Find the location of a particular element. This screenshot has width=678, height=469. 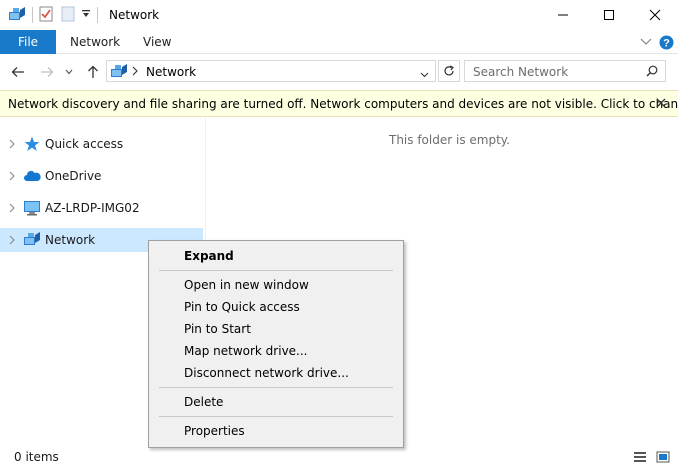

breadcrumb-chevron-icon is located at coordinates (135, 72).